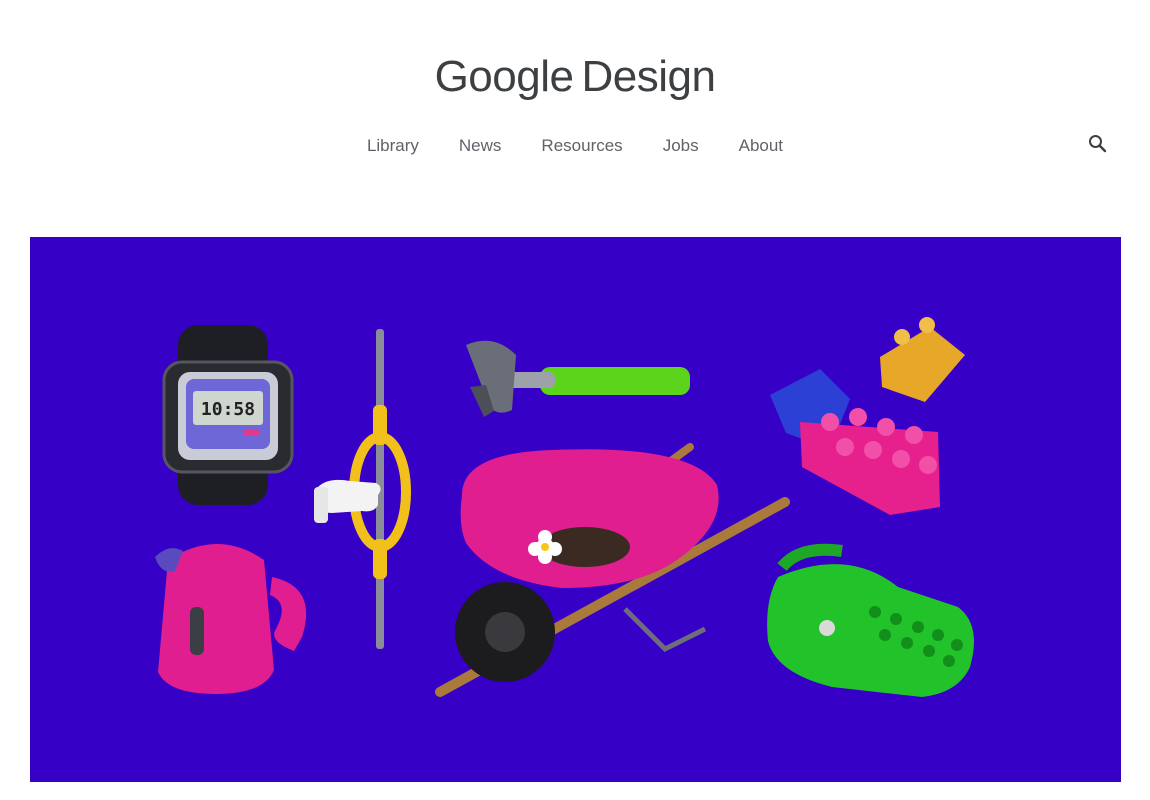  What do you see at coordinates (761, 146) in the screenshot?
I see `nav-about: About` at bounding box center [761, 146].